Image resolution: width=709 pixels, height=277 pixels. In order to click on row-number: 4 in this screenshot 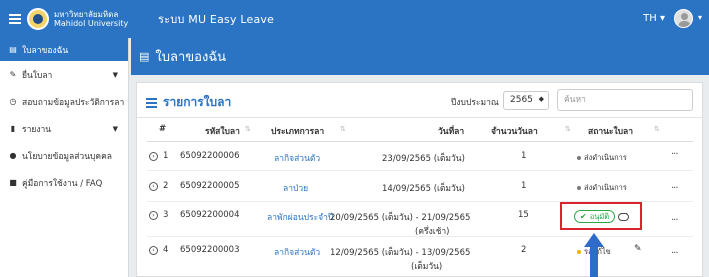, I will do `click(166, 250)`.